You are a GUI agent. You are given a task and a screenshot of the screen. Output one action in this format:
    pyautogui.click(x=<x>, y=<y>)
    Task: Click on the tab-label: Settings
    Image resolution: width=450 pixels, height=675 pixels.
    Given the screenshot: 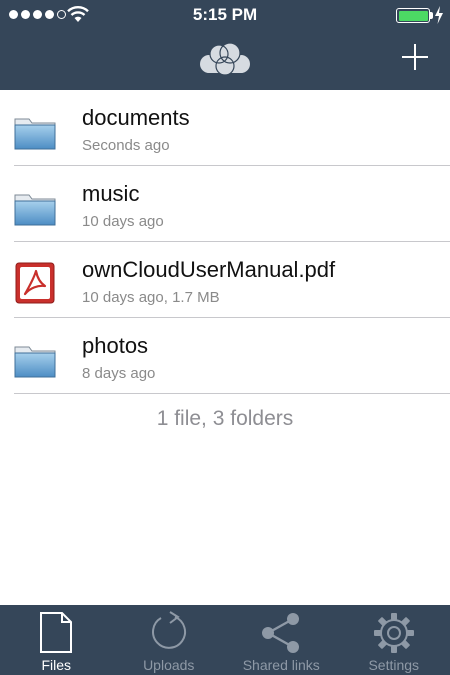 What is the action you would take?
    pyautogui.click(x=394, y=665)
    